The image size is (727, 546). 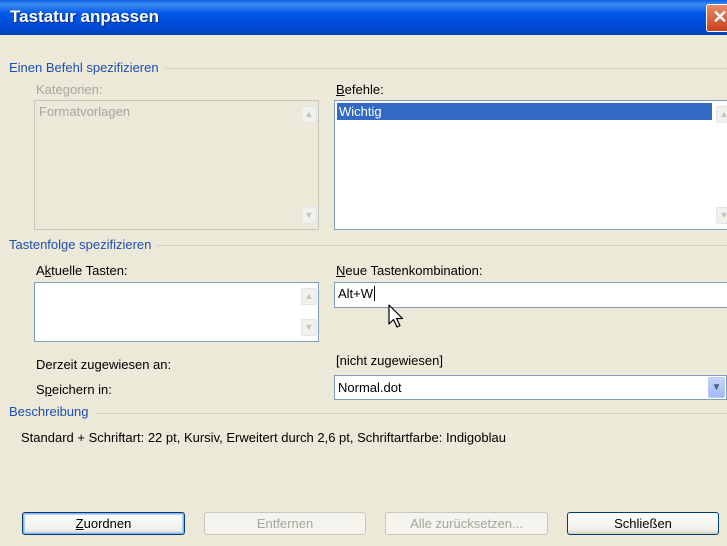 I want to click on list-item: Formatvorlagen, so click(x=85, y=111).